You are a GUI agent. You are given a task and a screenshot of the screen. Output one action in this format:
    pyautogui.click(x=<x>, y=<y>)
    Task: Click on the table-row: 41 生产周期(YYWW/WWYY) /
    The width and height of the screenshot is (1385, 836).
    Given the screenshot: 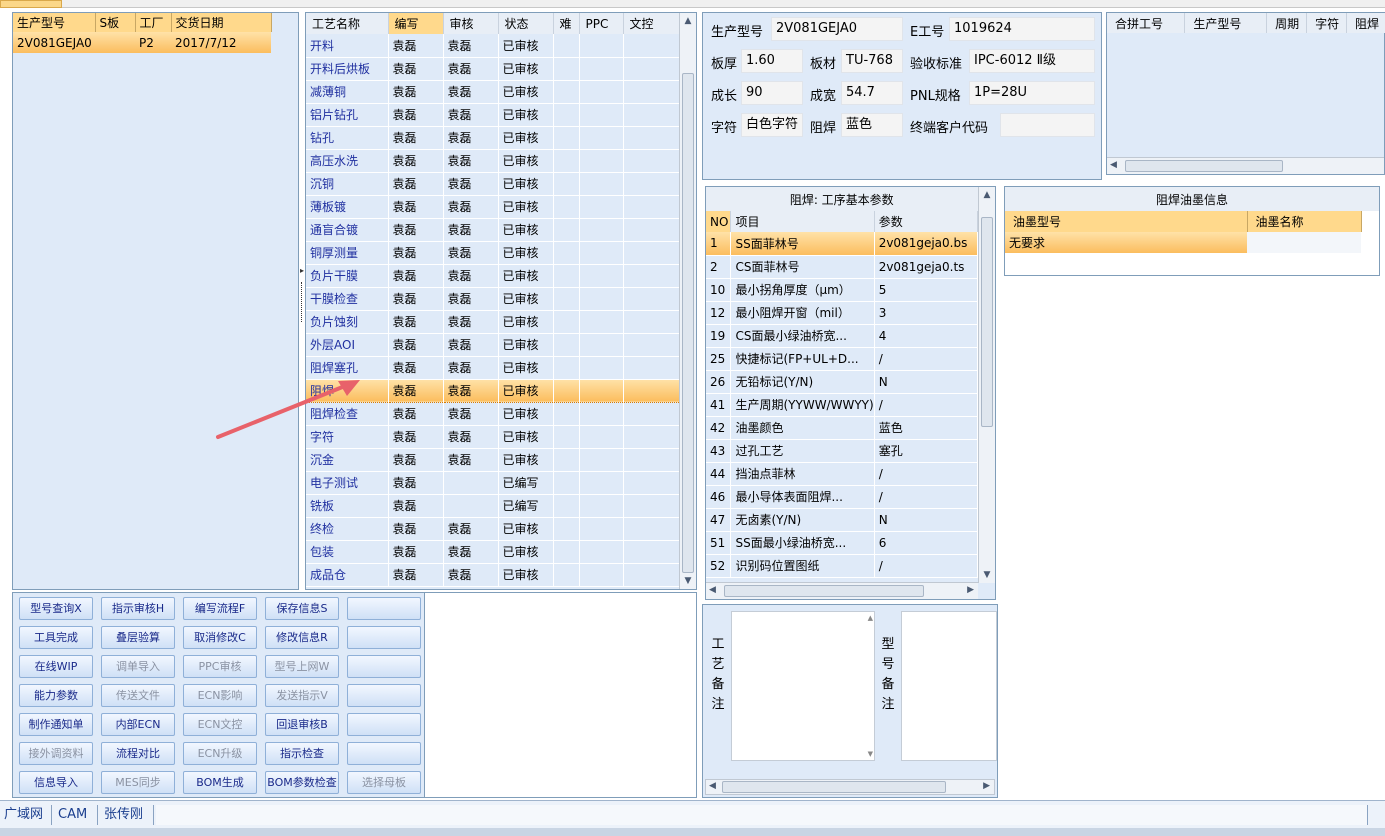 What is the action you would take?
    pyautogui.click(x=842, y=405)
    